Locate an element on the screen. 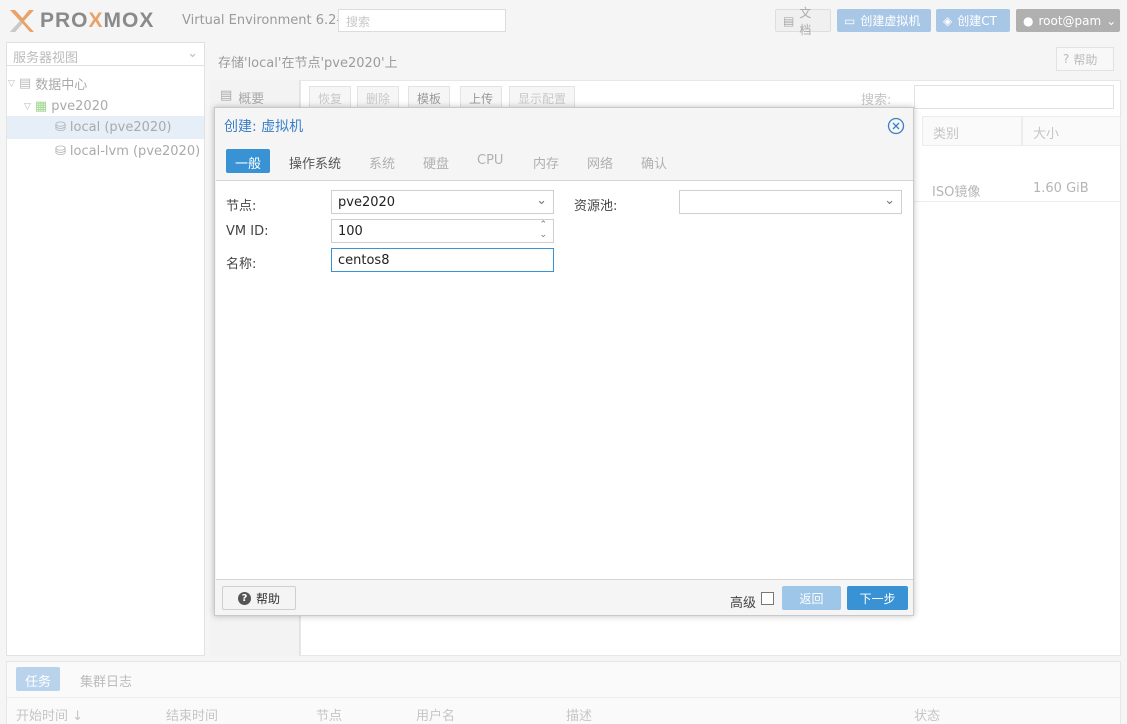 Image resolution: width=1127 pixels, height=724 pixels. tree-item-node: ▽ ▦ pve2020 is located at coordinates (114, 106).